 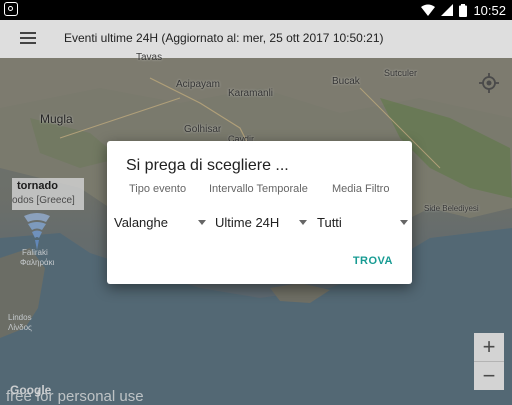 I want to click on signal-icon, so click(x=447, y=10).